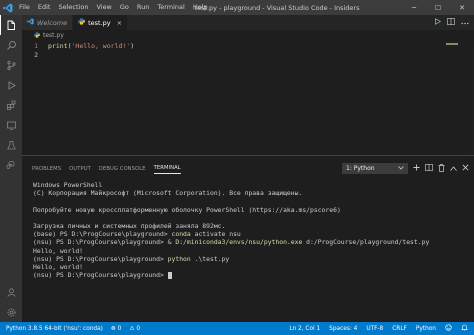  I want to click on code-string: 'Hello, world!', so click(101, 45).